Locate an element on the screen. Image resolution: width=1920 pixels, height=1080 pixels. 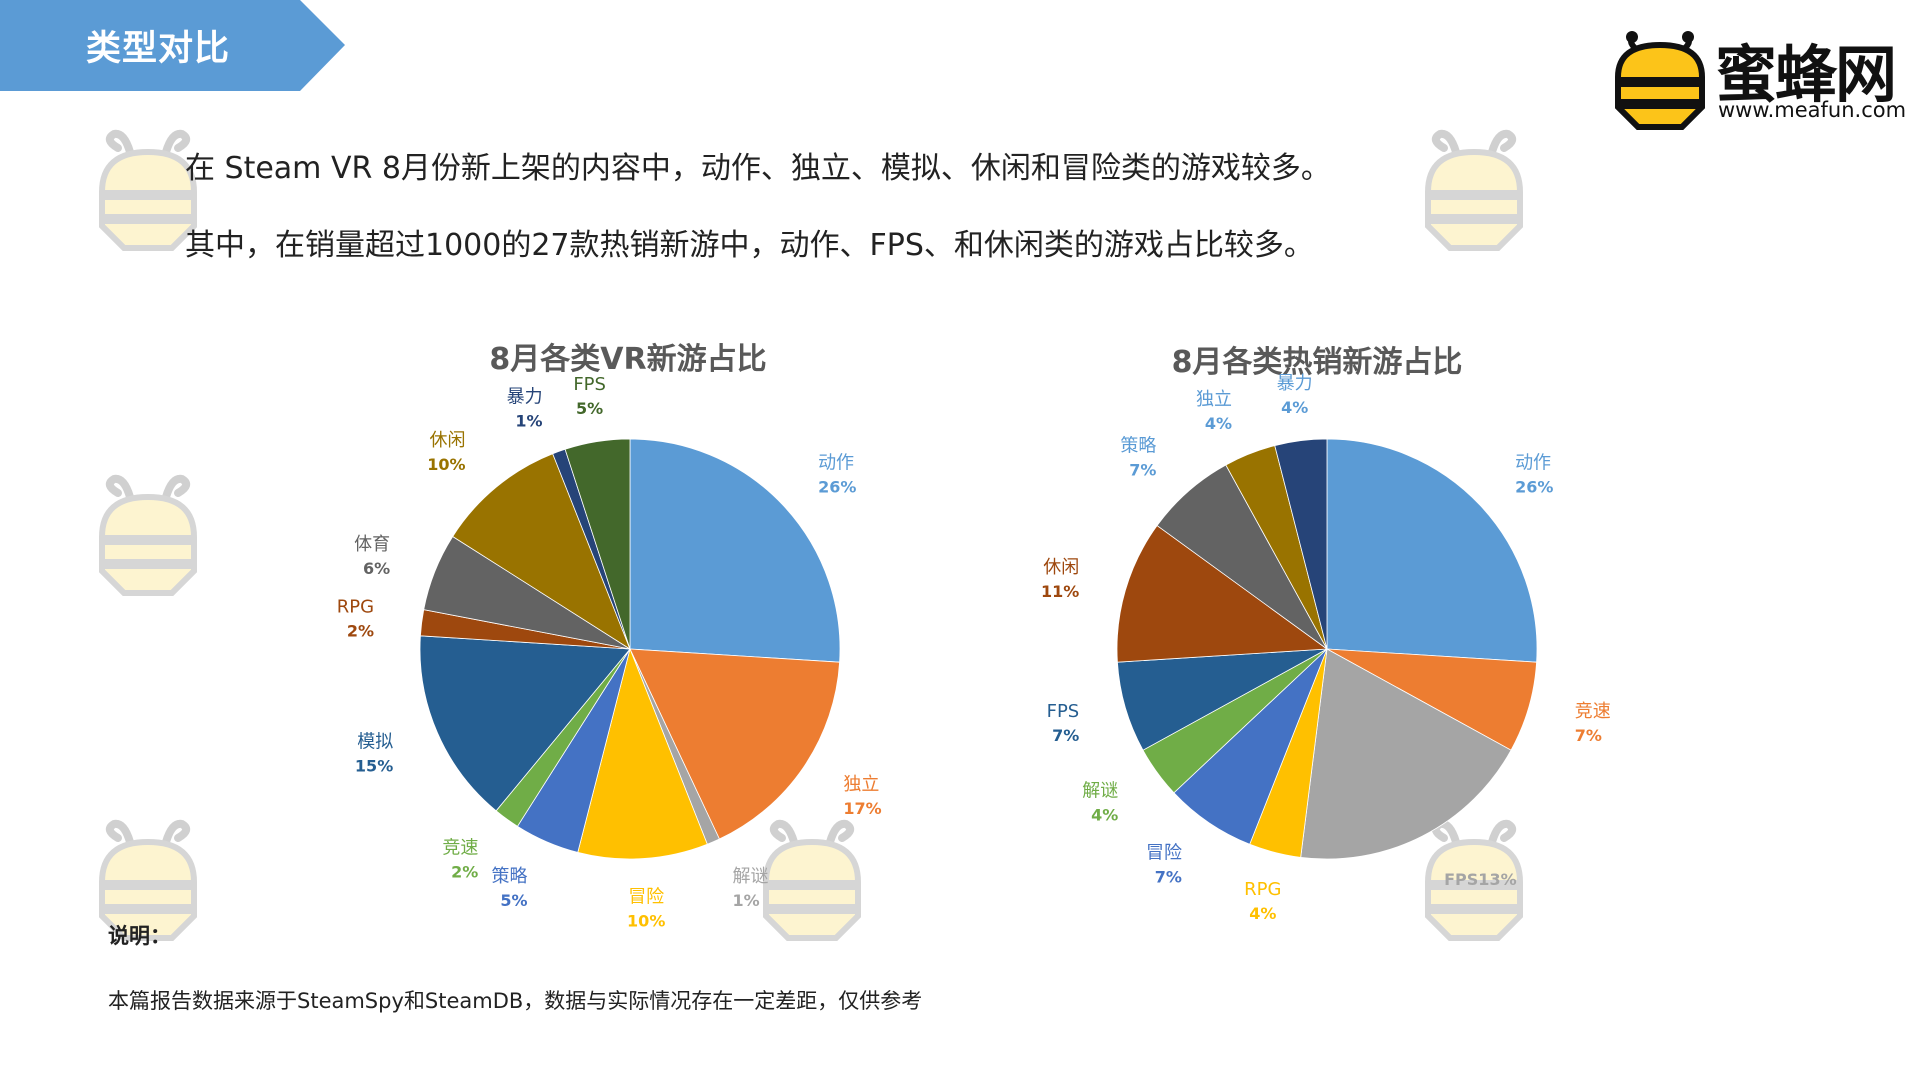
data-label: 独立 17% is located at coordinates (862, 796).